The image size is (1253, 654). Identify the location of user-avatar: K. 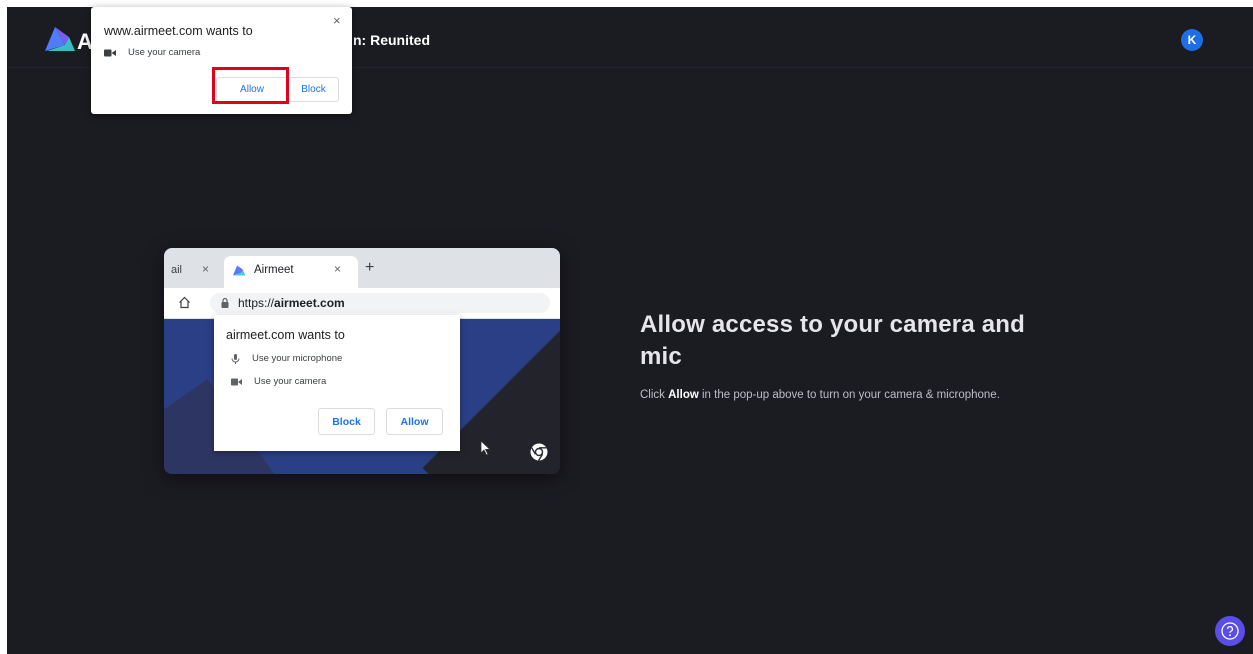
(1192, 40).